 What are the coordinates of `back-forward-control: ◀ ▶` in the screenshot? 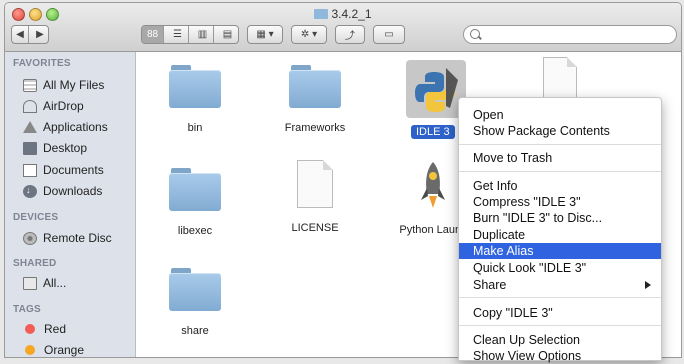 It's located at (30, 34).